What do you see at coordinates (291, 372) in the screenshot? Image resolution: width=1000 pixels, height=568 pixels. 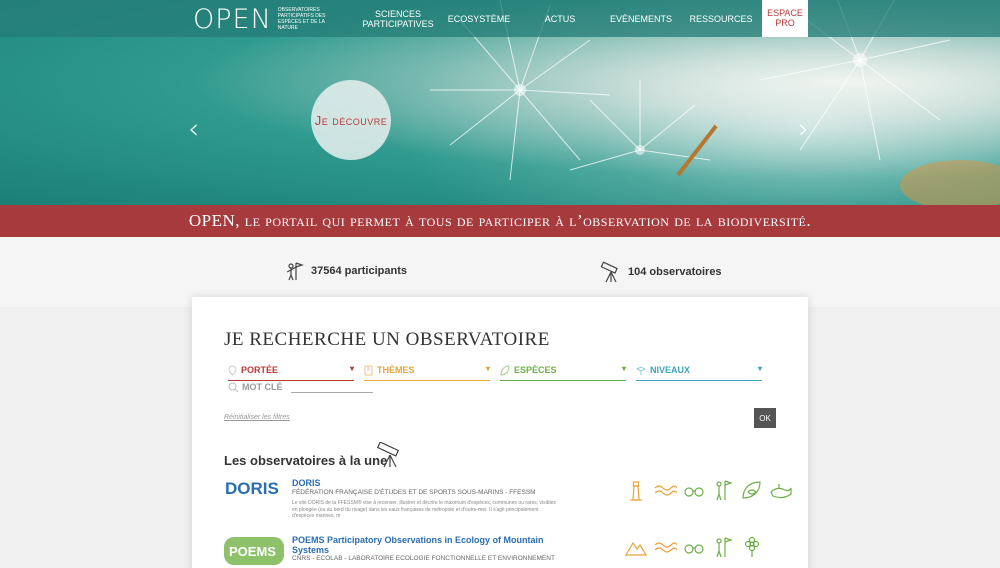 I see `filter-portee: Portée ▾` at bounding box center [291, 372].